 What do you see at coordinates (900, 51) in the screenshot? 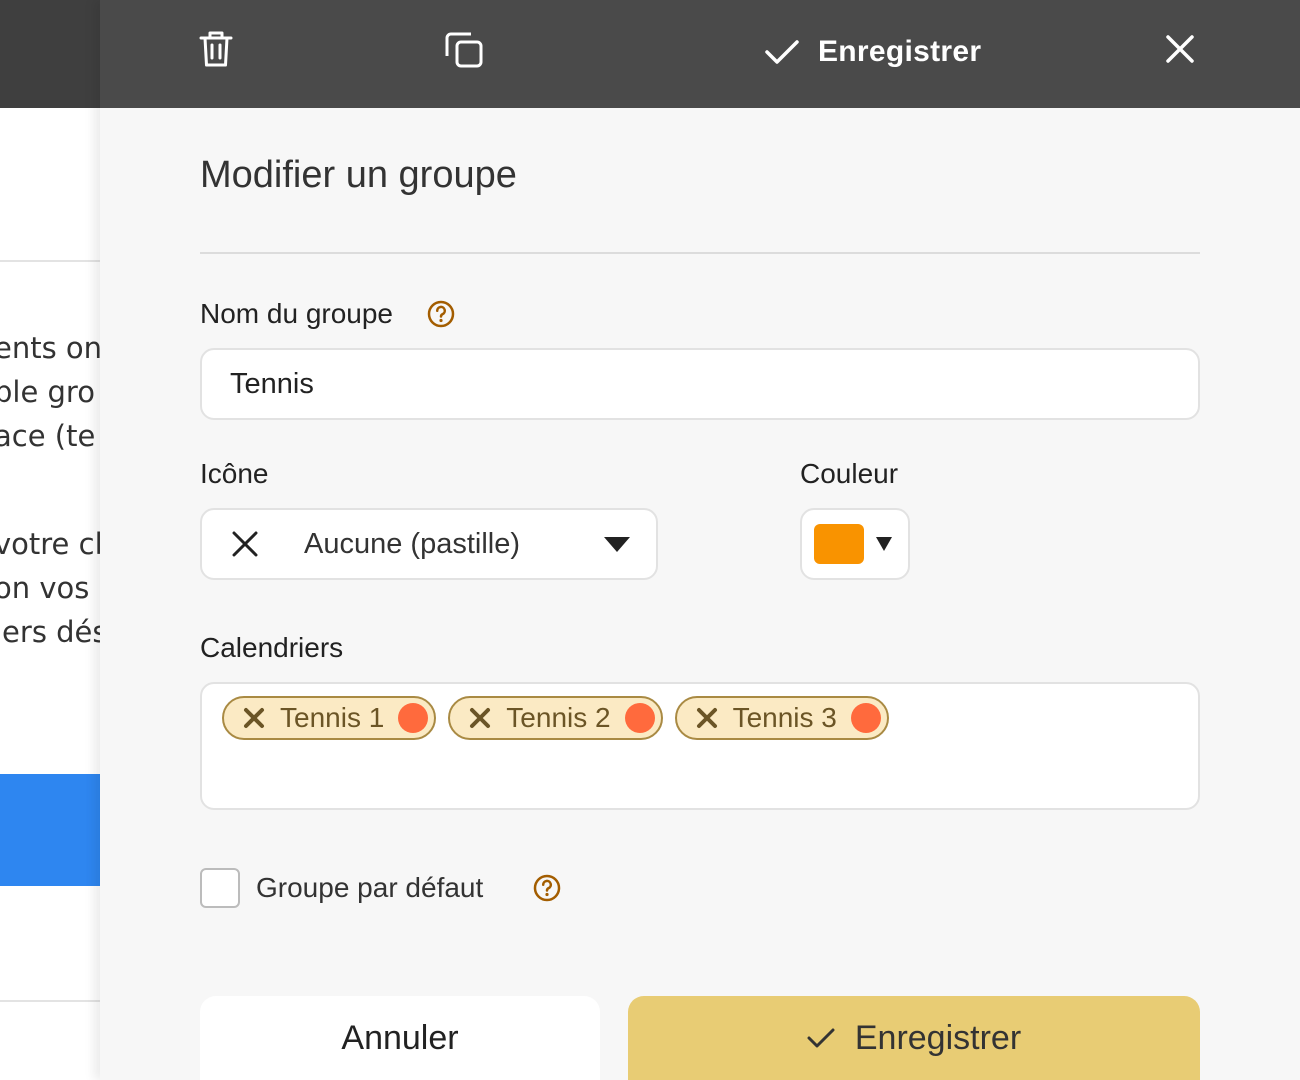
I see `toolbar-save-label: Enregistrer` at bounding box center [900, 51].